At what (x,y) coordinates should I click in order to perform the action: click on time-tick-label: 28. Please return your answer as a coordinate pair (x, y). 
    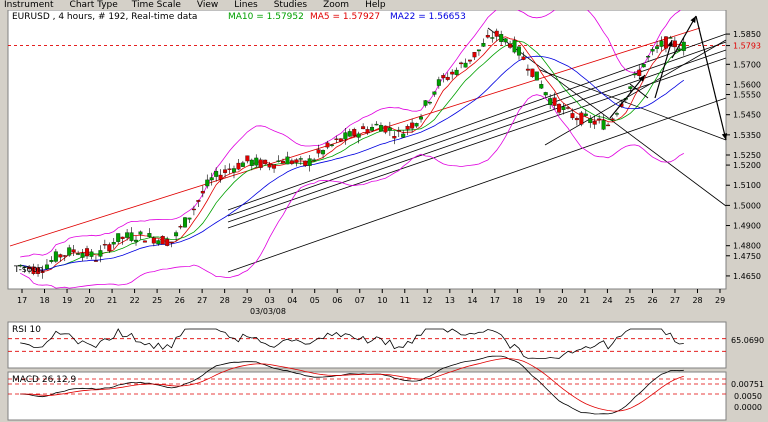
    Looking at the image, I should click on (697, 300).